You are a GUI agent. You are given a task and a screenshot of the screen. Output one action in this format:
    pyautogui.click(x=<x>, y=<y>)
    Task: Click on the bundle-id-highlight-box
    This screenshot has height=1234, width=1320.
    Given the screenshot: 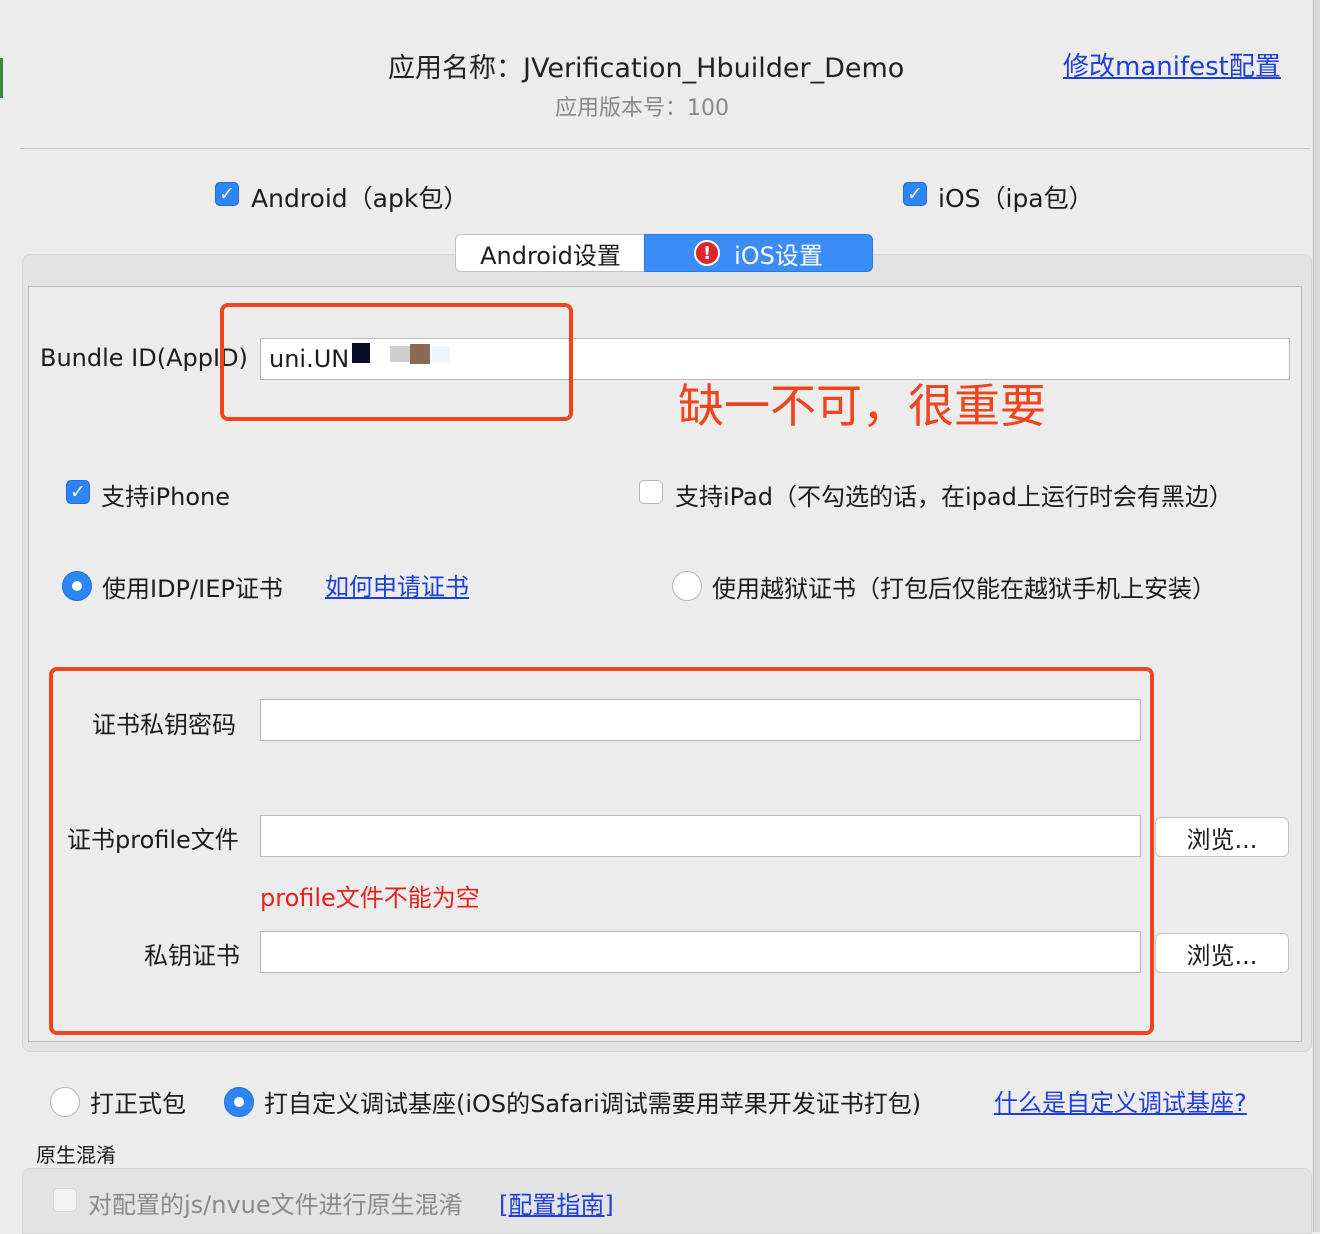 What is the action you would take?
    pyautogui.click(x=396, y=362)
    